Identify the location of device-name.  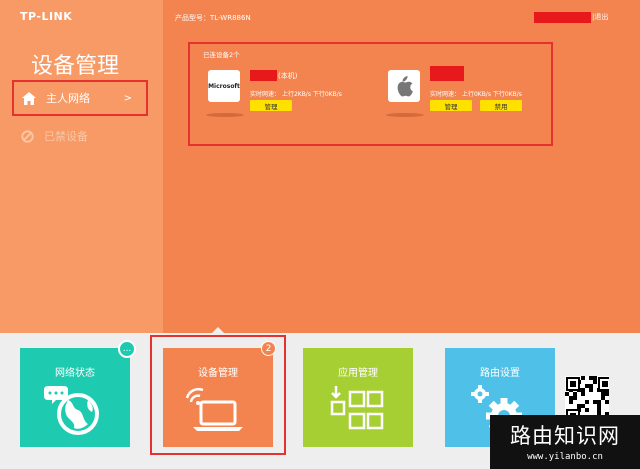
(447, 73).